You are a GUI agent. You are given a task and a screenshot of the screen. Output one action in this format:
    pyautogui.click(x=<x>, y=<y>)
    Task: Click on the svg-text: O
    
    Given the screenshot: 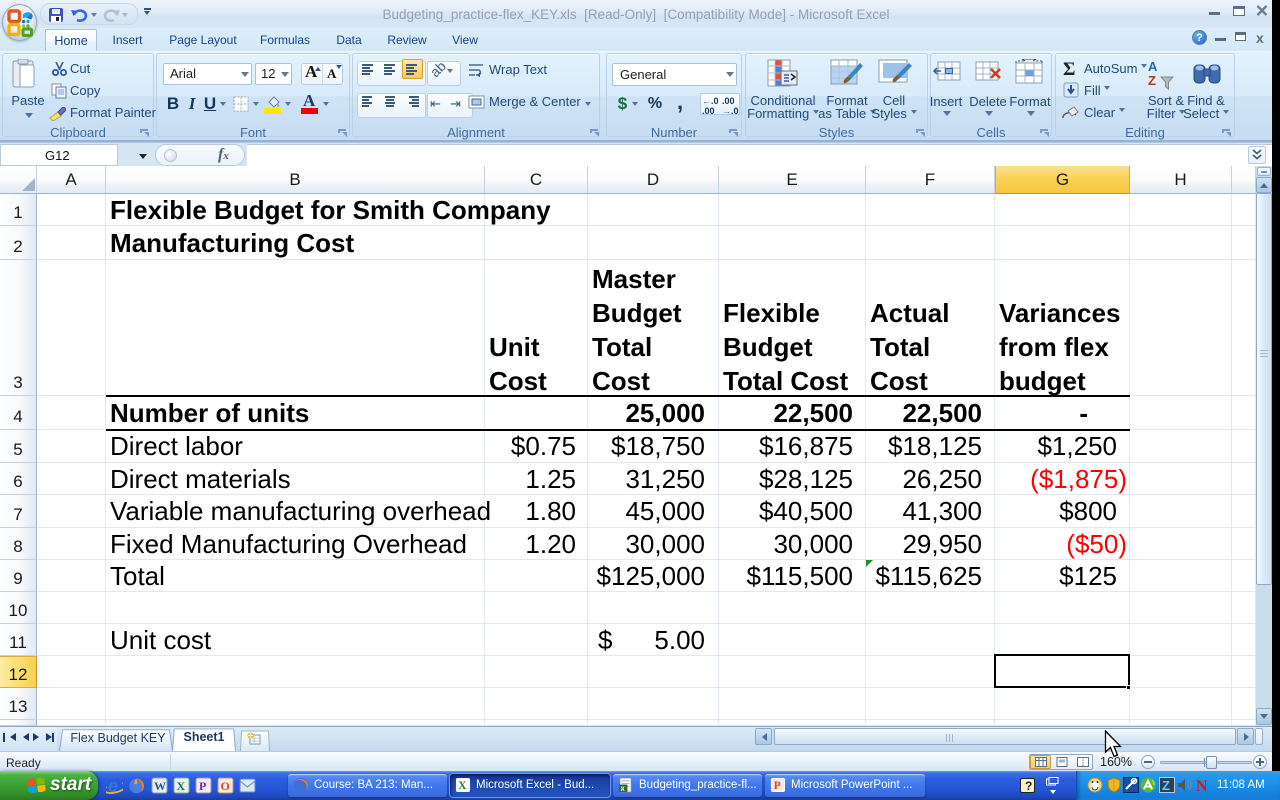 What is the action you would take?
    pyautogui.click(x=225, y=786)
    